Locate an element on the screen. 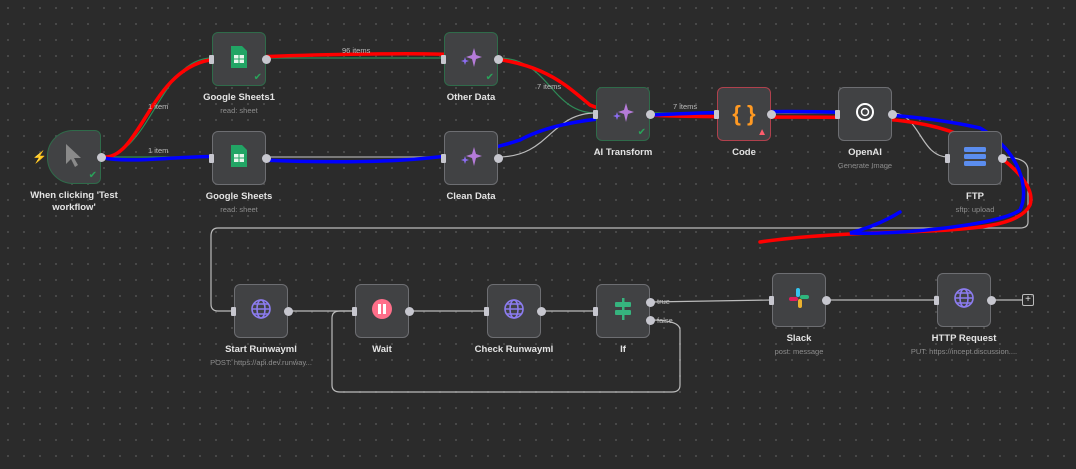 The image size is (1076, 469). node-title: Wait is located at coordinates (382, 349).